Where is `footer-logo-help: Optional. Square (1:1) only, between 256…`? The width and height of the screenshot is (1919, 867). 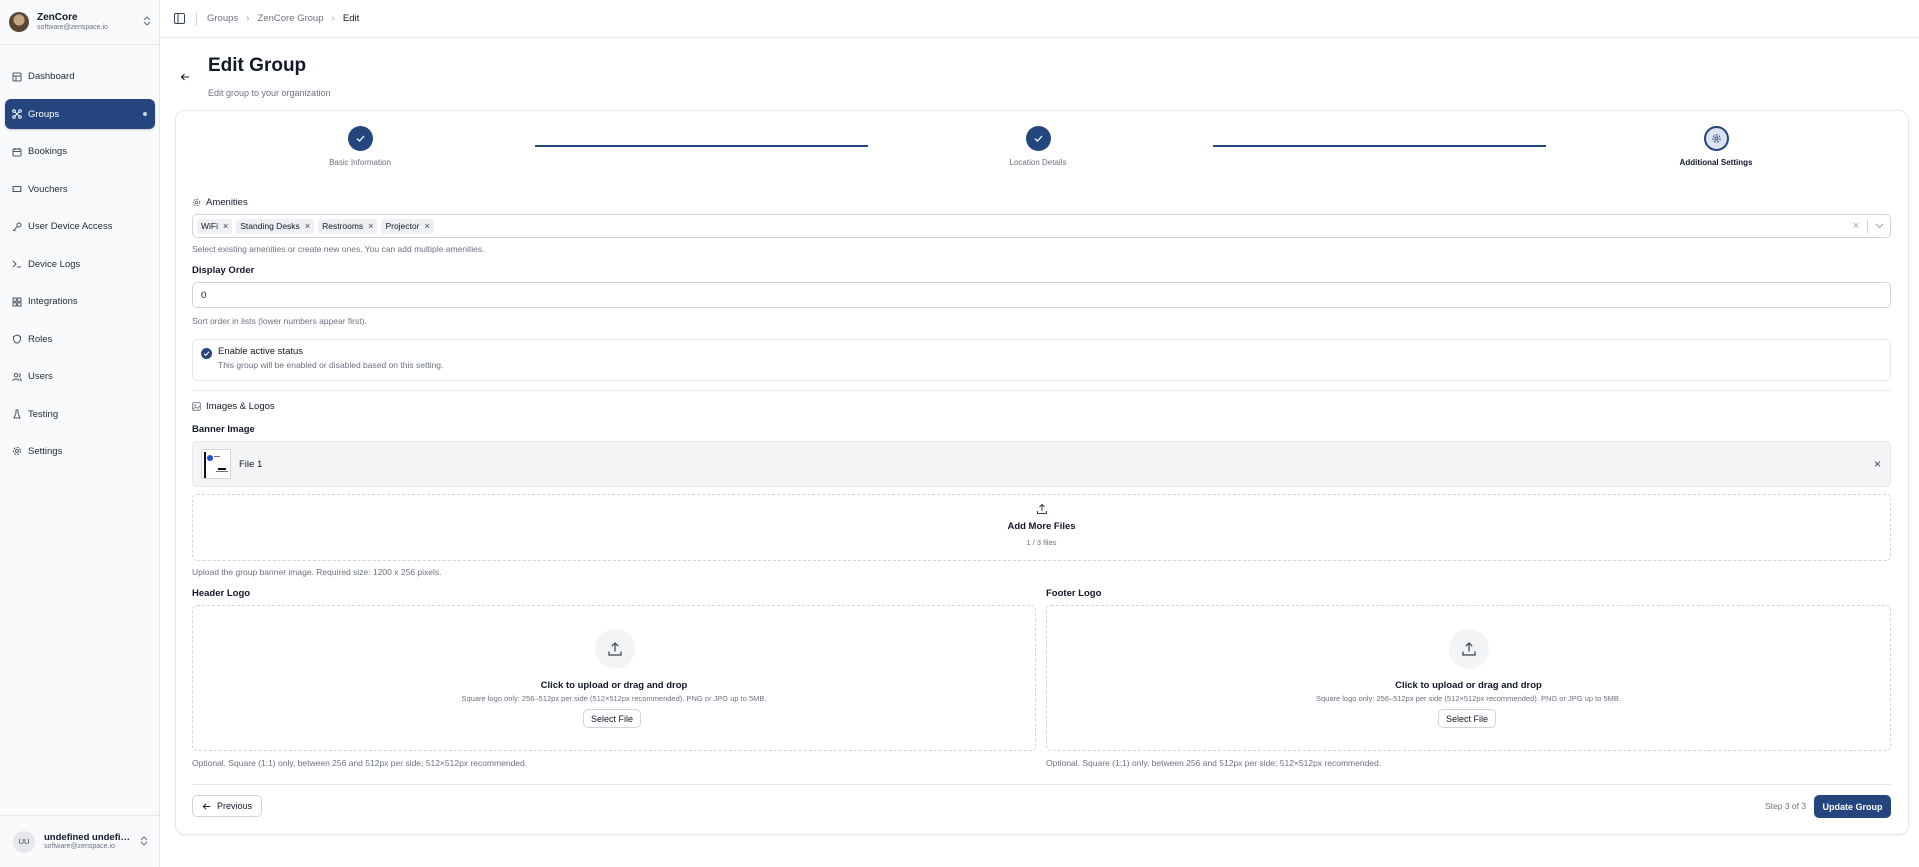 footer-logo-help: Optional. Square (1:1) only, between 256… is located at coordinates (1214, 763).